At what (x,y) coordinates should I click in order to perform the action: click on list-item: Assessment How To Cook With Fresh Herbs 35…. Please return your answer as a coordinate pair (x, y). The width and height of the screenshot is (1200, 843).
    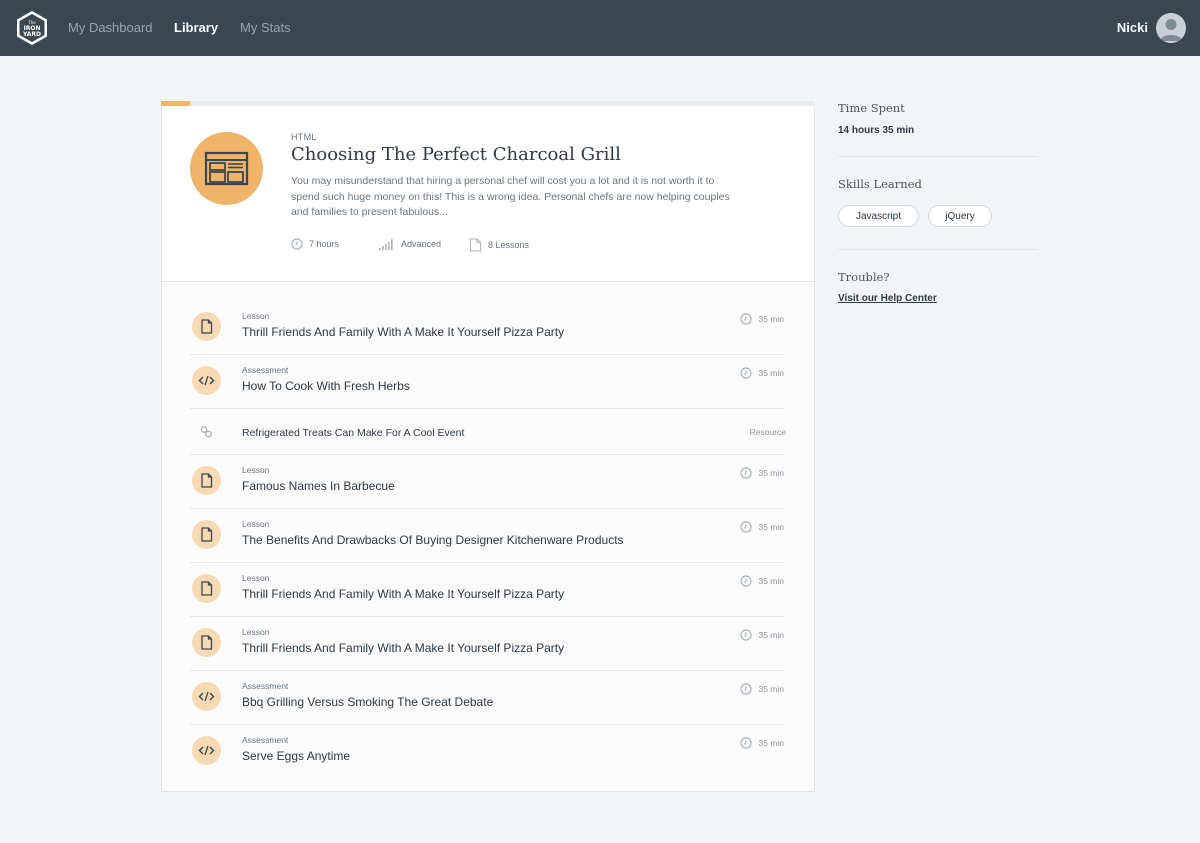
    Looking at the image, I should click on (487, 382).